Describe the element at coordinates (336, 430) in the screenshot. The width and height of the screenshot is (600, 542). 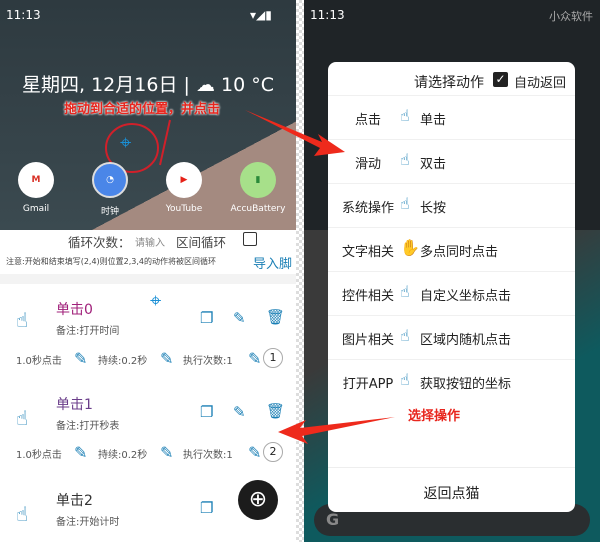
I see `red-arrow-left` at that location.